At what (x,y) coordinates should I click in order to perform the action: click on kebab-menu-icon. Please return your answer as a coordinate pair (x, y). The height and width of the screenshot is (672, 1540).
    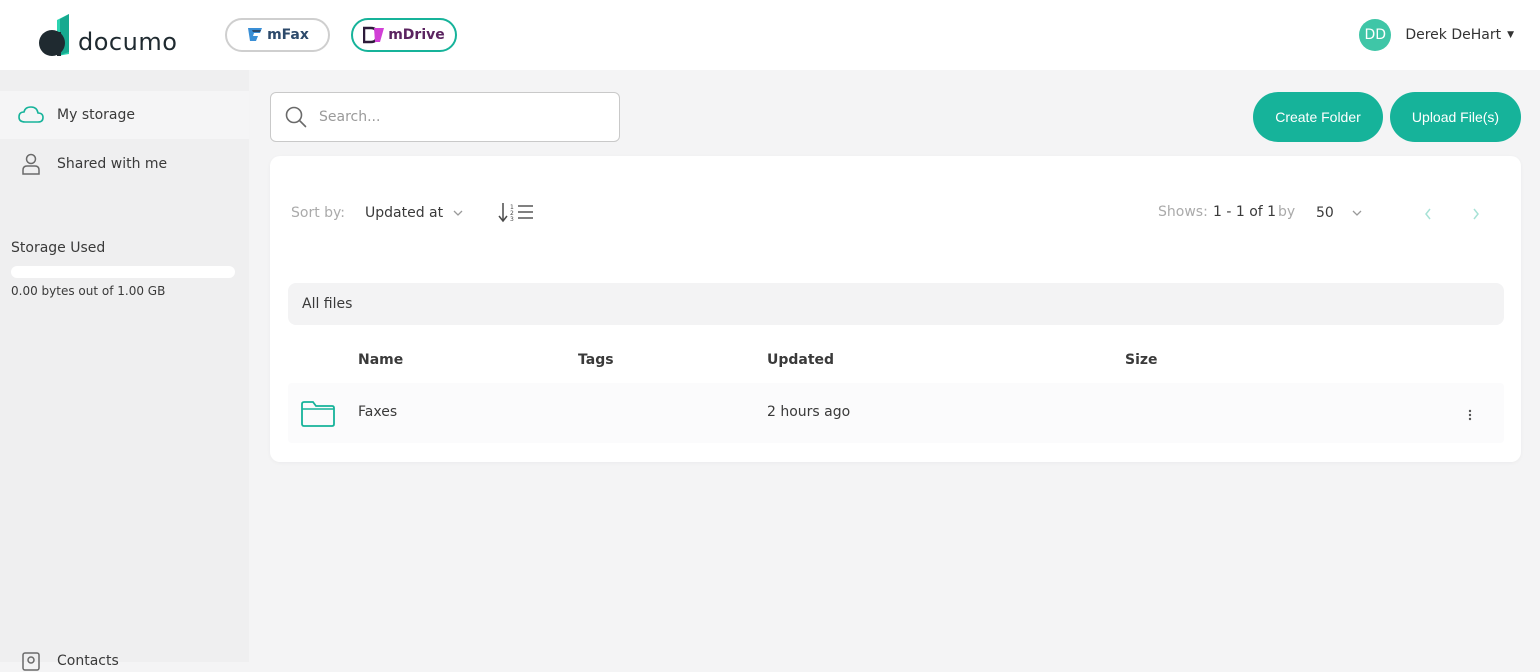
    Looking at the image, I should click on (1470, 415).